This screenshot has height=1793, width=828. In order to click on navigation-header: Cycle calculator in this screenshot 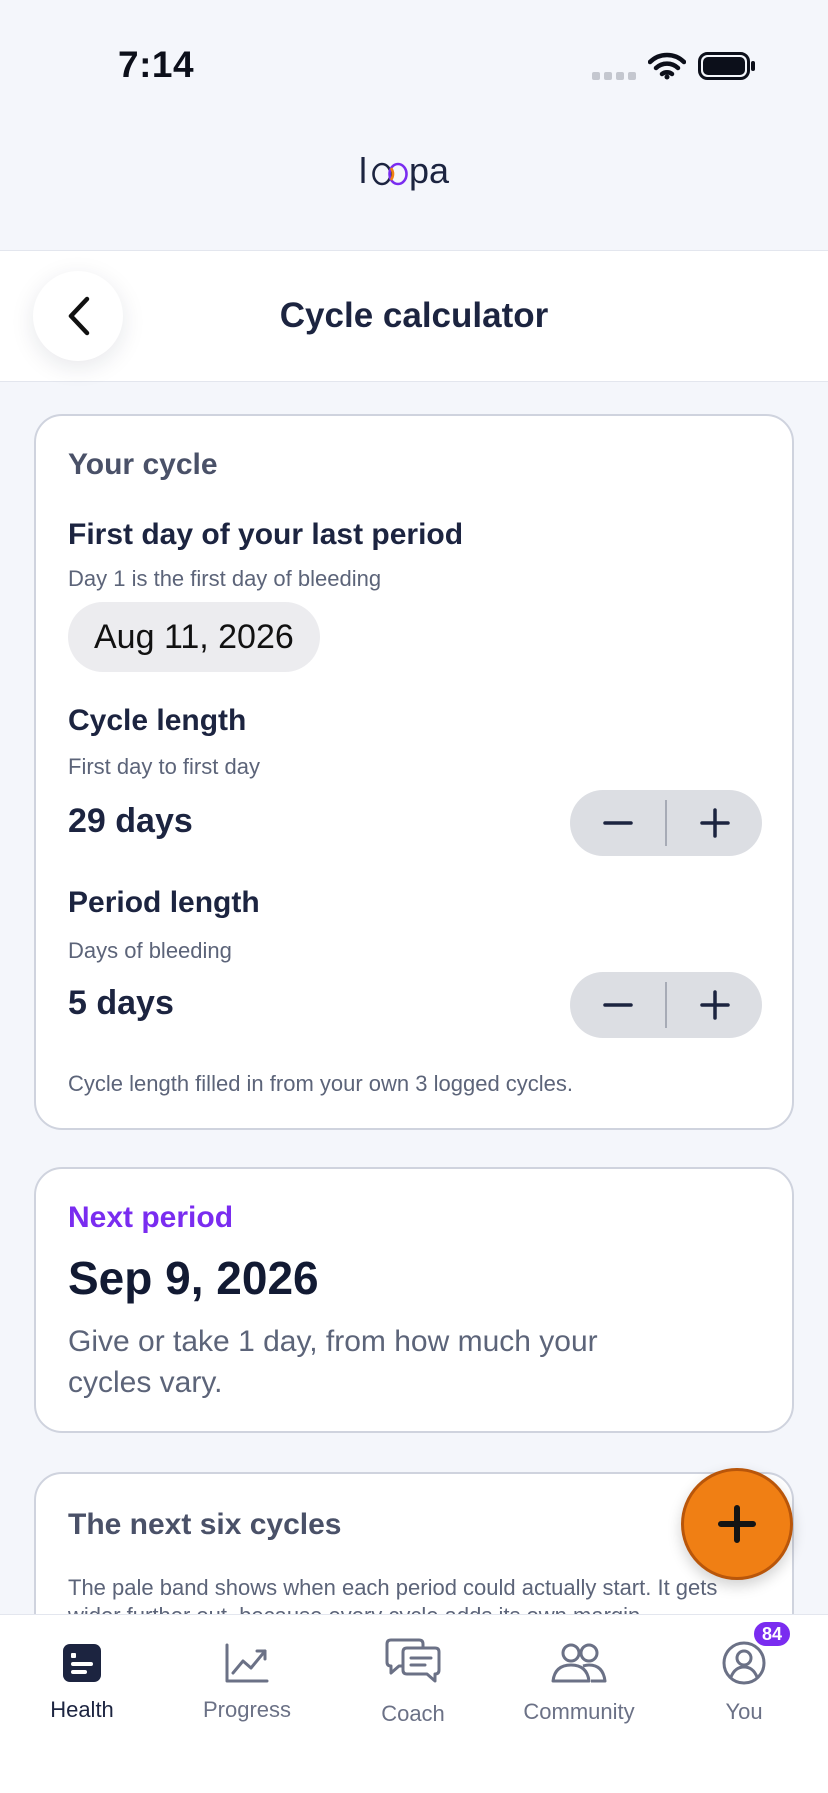, I will do `click(414, 316)`.